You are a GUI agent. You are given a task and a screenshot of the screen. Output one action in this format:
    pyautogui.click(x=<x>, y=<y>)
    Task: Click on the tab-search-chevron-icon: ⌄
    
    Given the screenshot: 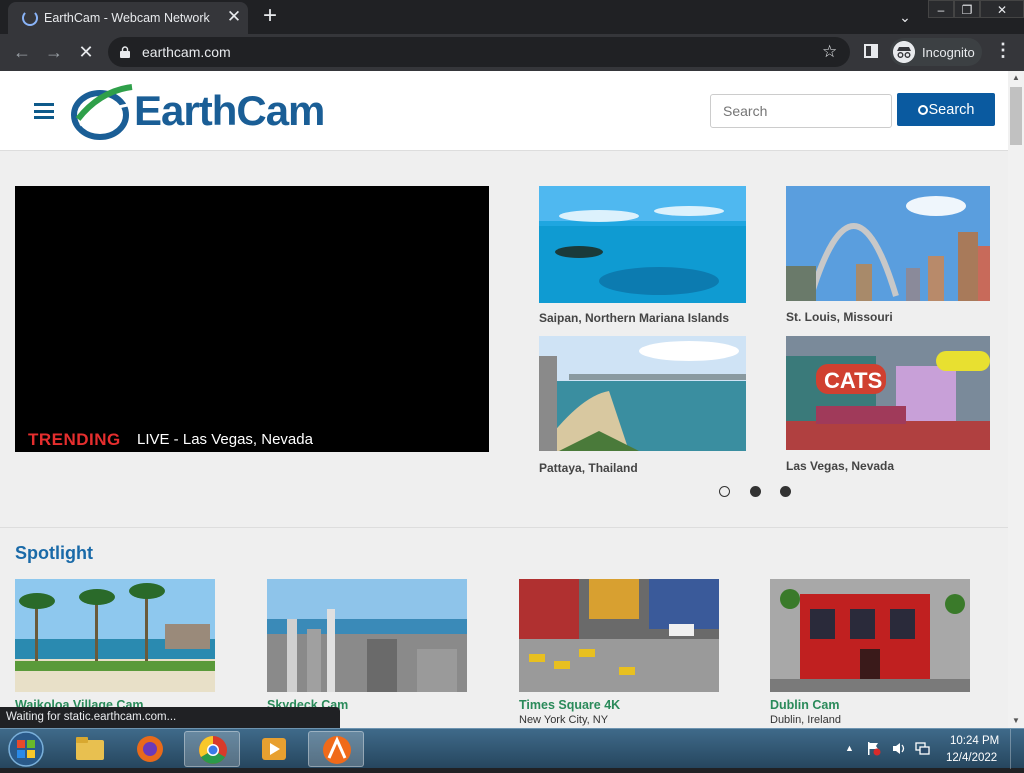 What is the action you would take?
    pyautogui.click(x=905, y=17)
    